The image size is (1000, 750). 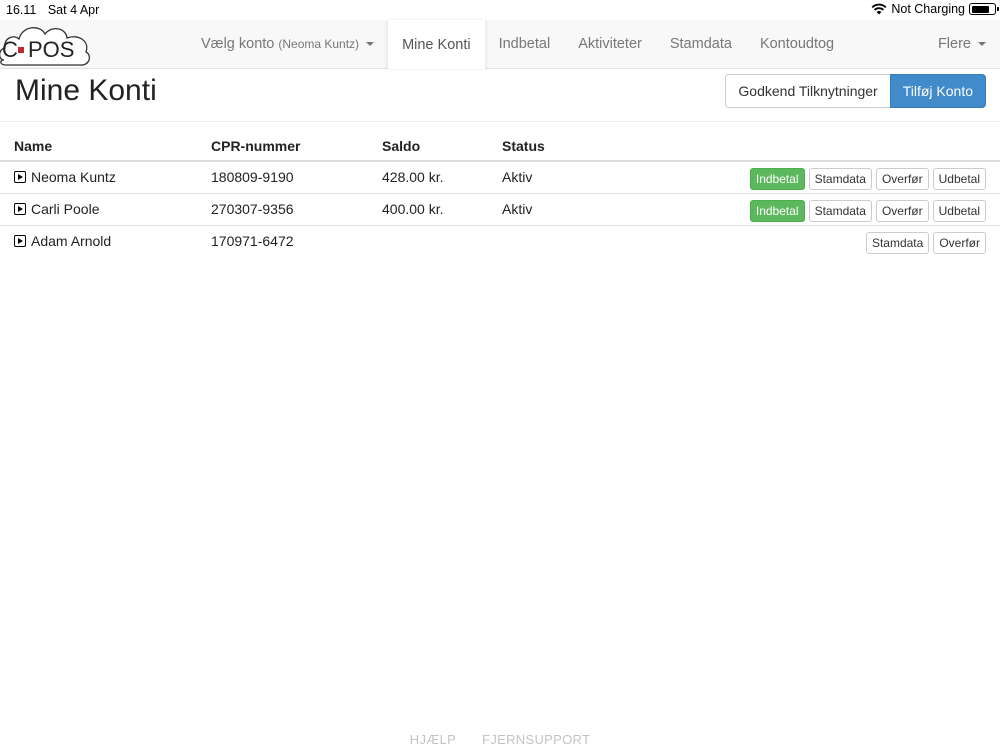 I want to click on tab-mine-konti: Mine Konti, so click(x=436, y=44).